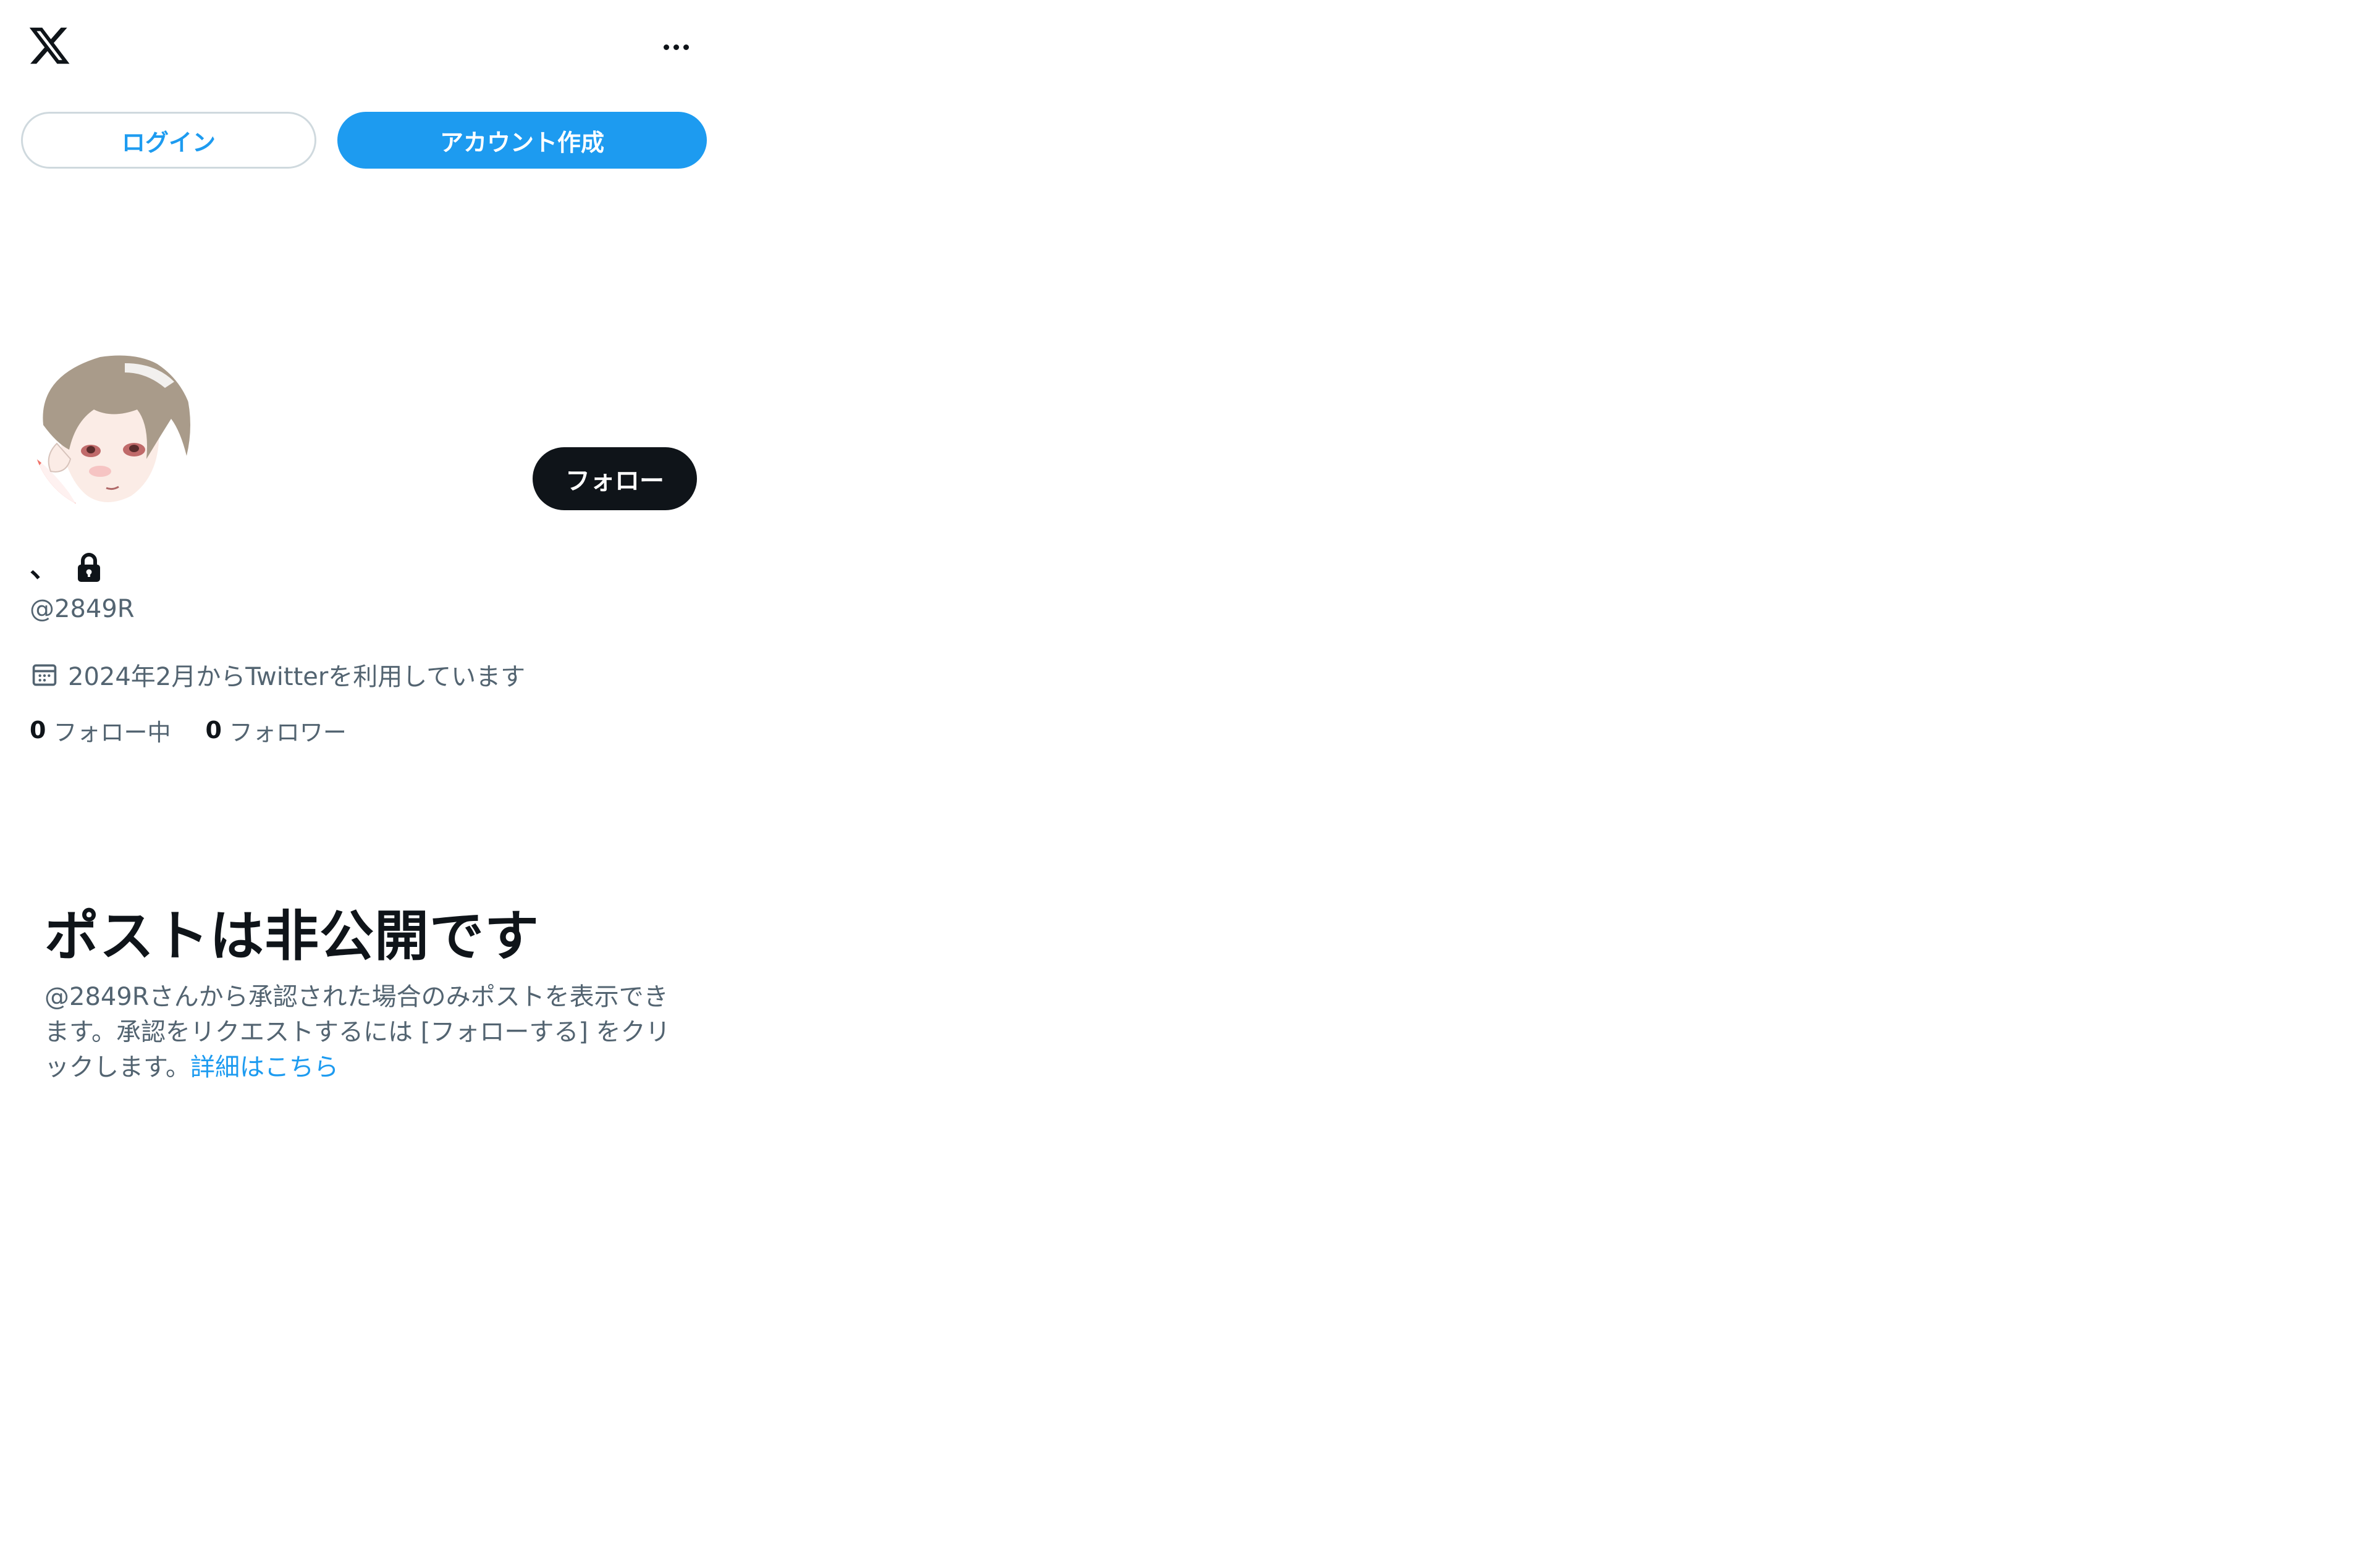  What do you see at coordinates (288, 732) in the screenshot?
I see `followers-label: フォロワー` at bounding box center [288, 732].